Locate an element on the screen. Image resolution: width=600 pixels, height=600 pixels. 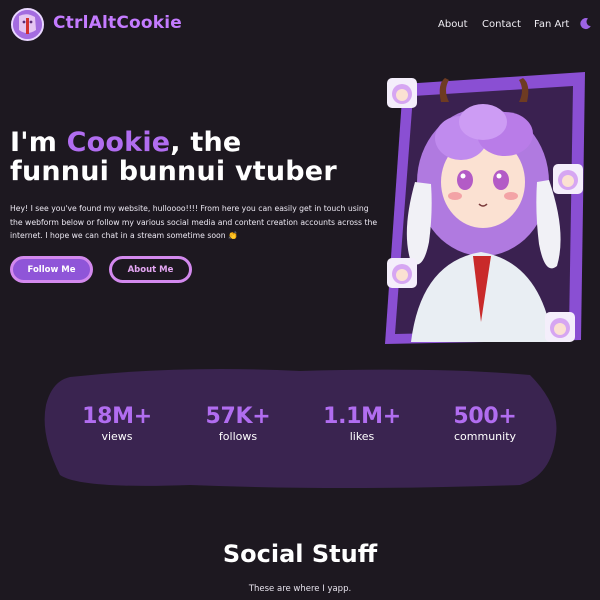
stat-views-value: 18M+ is located at coordinates (117, 416).